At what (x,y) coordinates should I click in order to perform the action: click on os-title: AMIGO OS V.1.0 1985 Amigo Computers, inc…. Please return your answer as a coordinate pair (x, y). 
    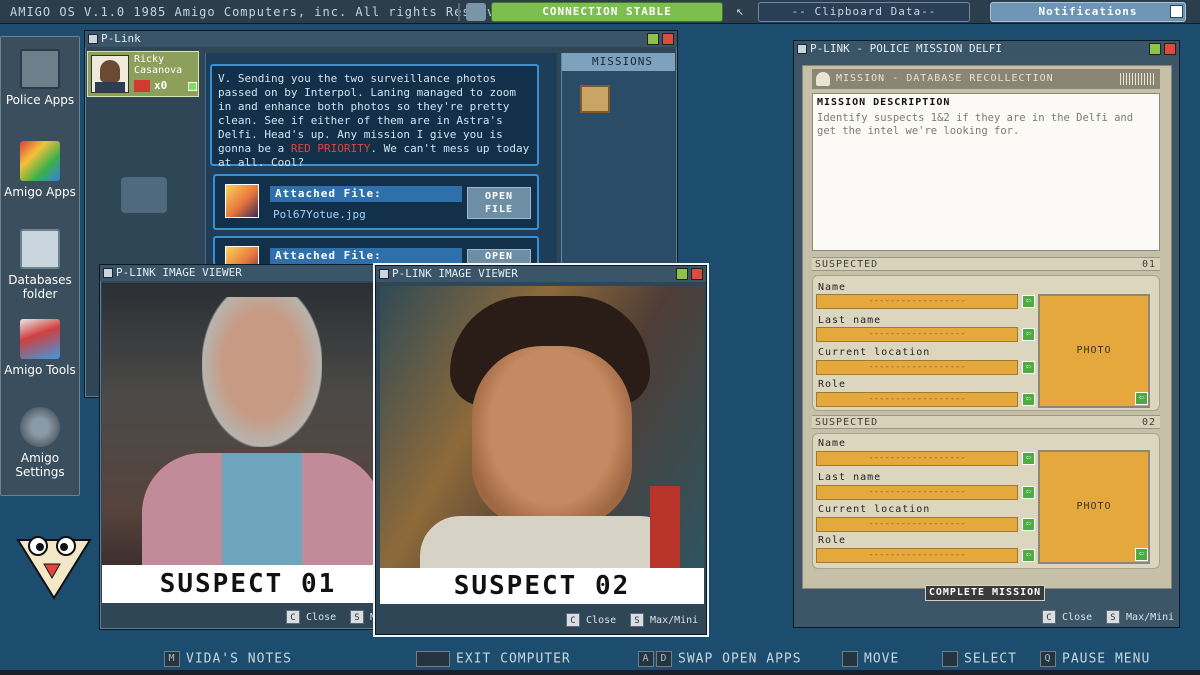
    Looking at the image, I should click on (265, 12).